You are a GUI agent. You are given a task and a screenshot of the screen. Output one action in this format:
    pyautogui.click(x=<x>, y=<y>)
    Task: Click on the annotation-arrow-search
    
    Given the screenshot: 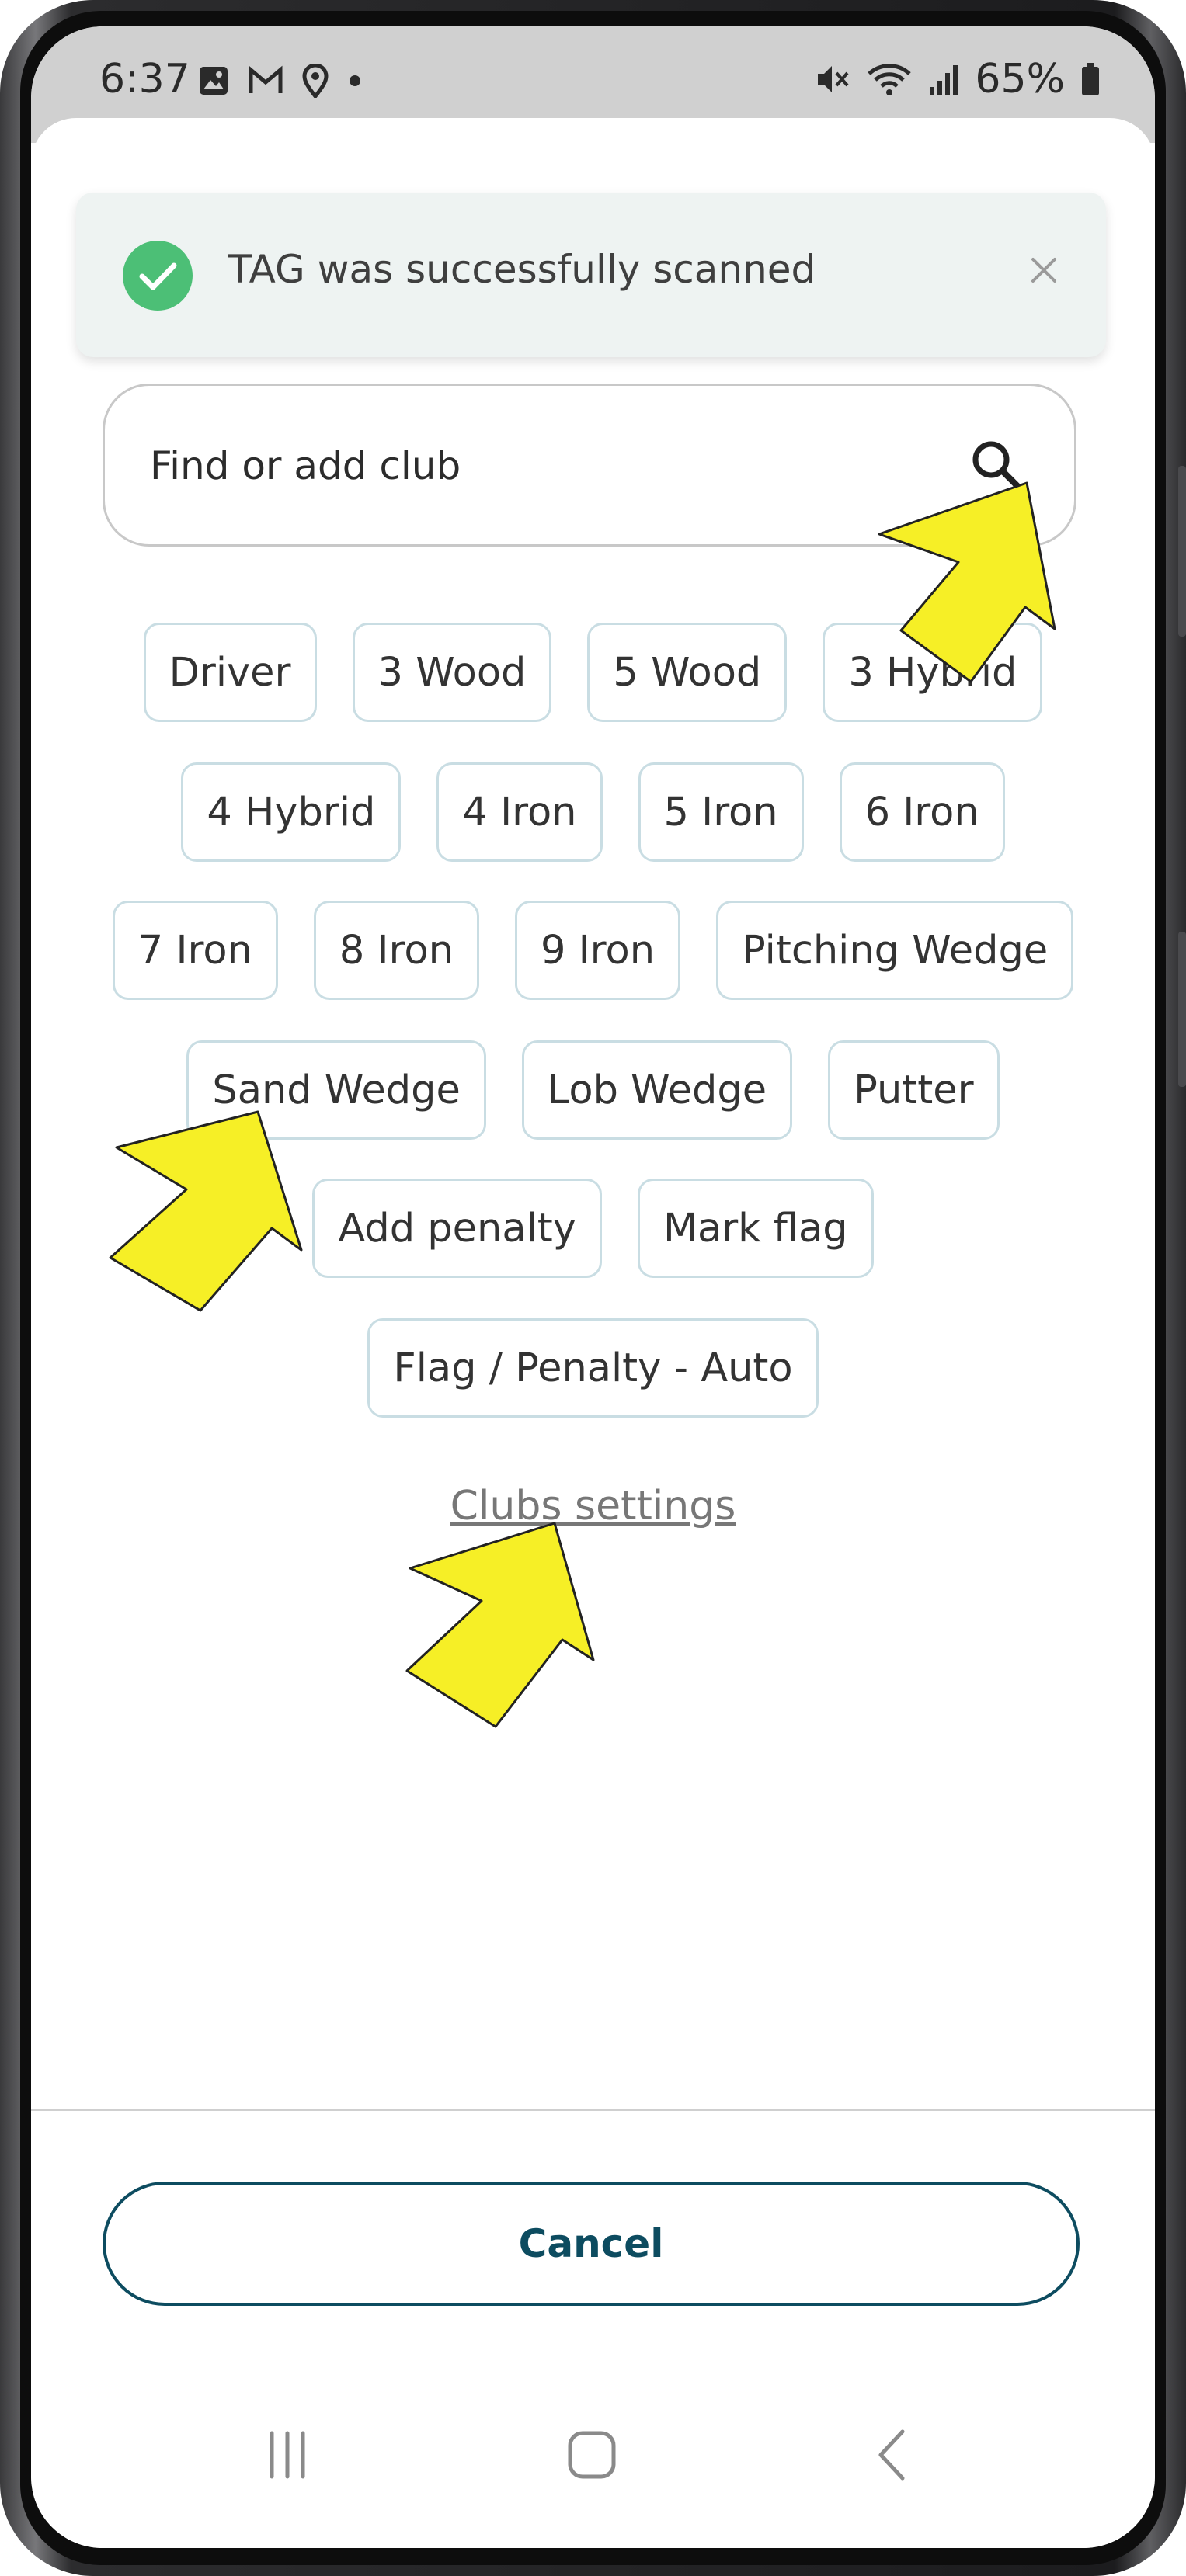 What is the action you would take?
    pyautogui.click(x=967, y=582)
    